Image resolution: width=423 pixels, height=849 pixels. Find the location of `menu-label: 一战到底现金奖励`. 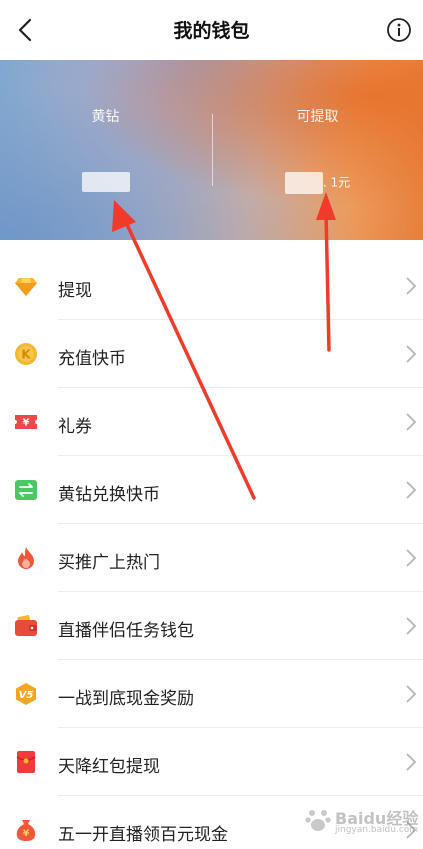

menu-label: 一战到底现金奖励 is located at coordinates (126, 699).